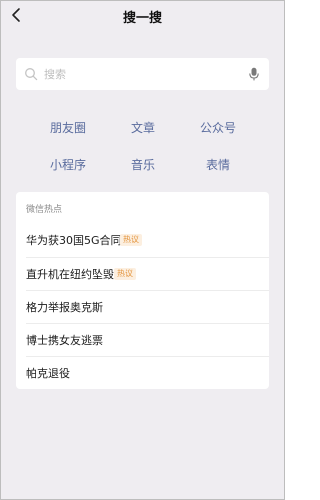 The height and width of the screenshot is (500, 320). What do you see at coordinates (31, 74) in the screenshot?
I see `search-icon` at bounding box center [31, 74].